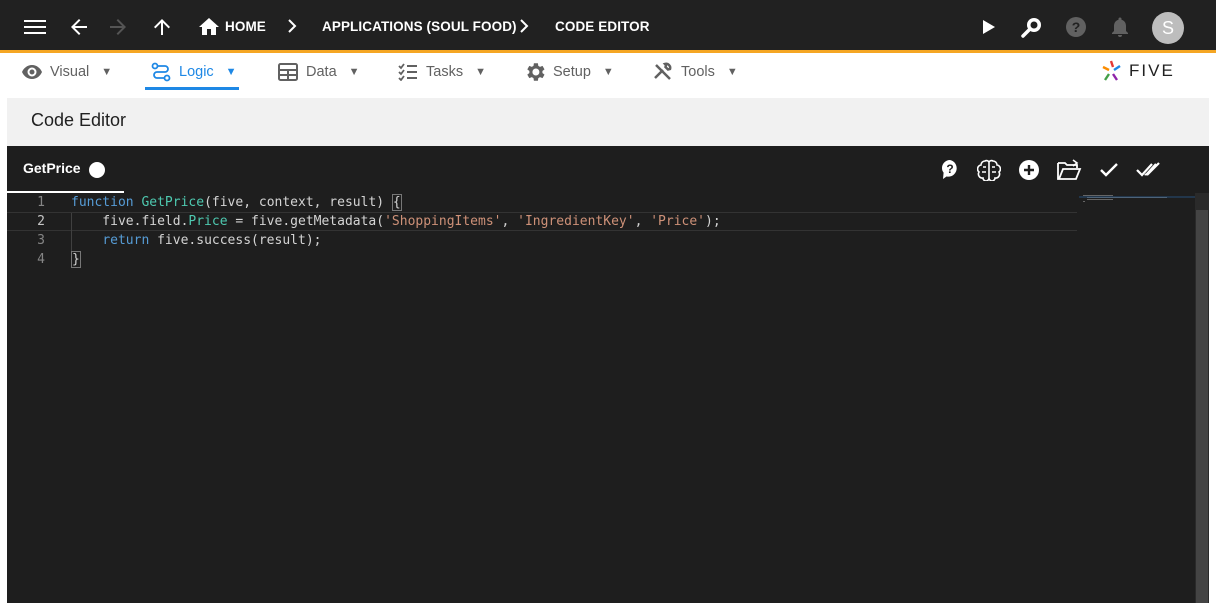  I want to click on checklist-icon, so click(407, 72).